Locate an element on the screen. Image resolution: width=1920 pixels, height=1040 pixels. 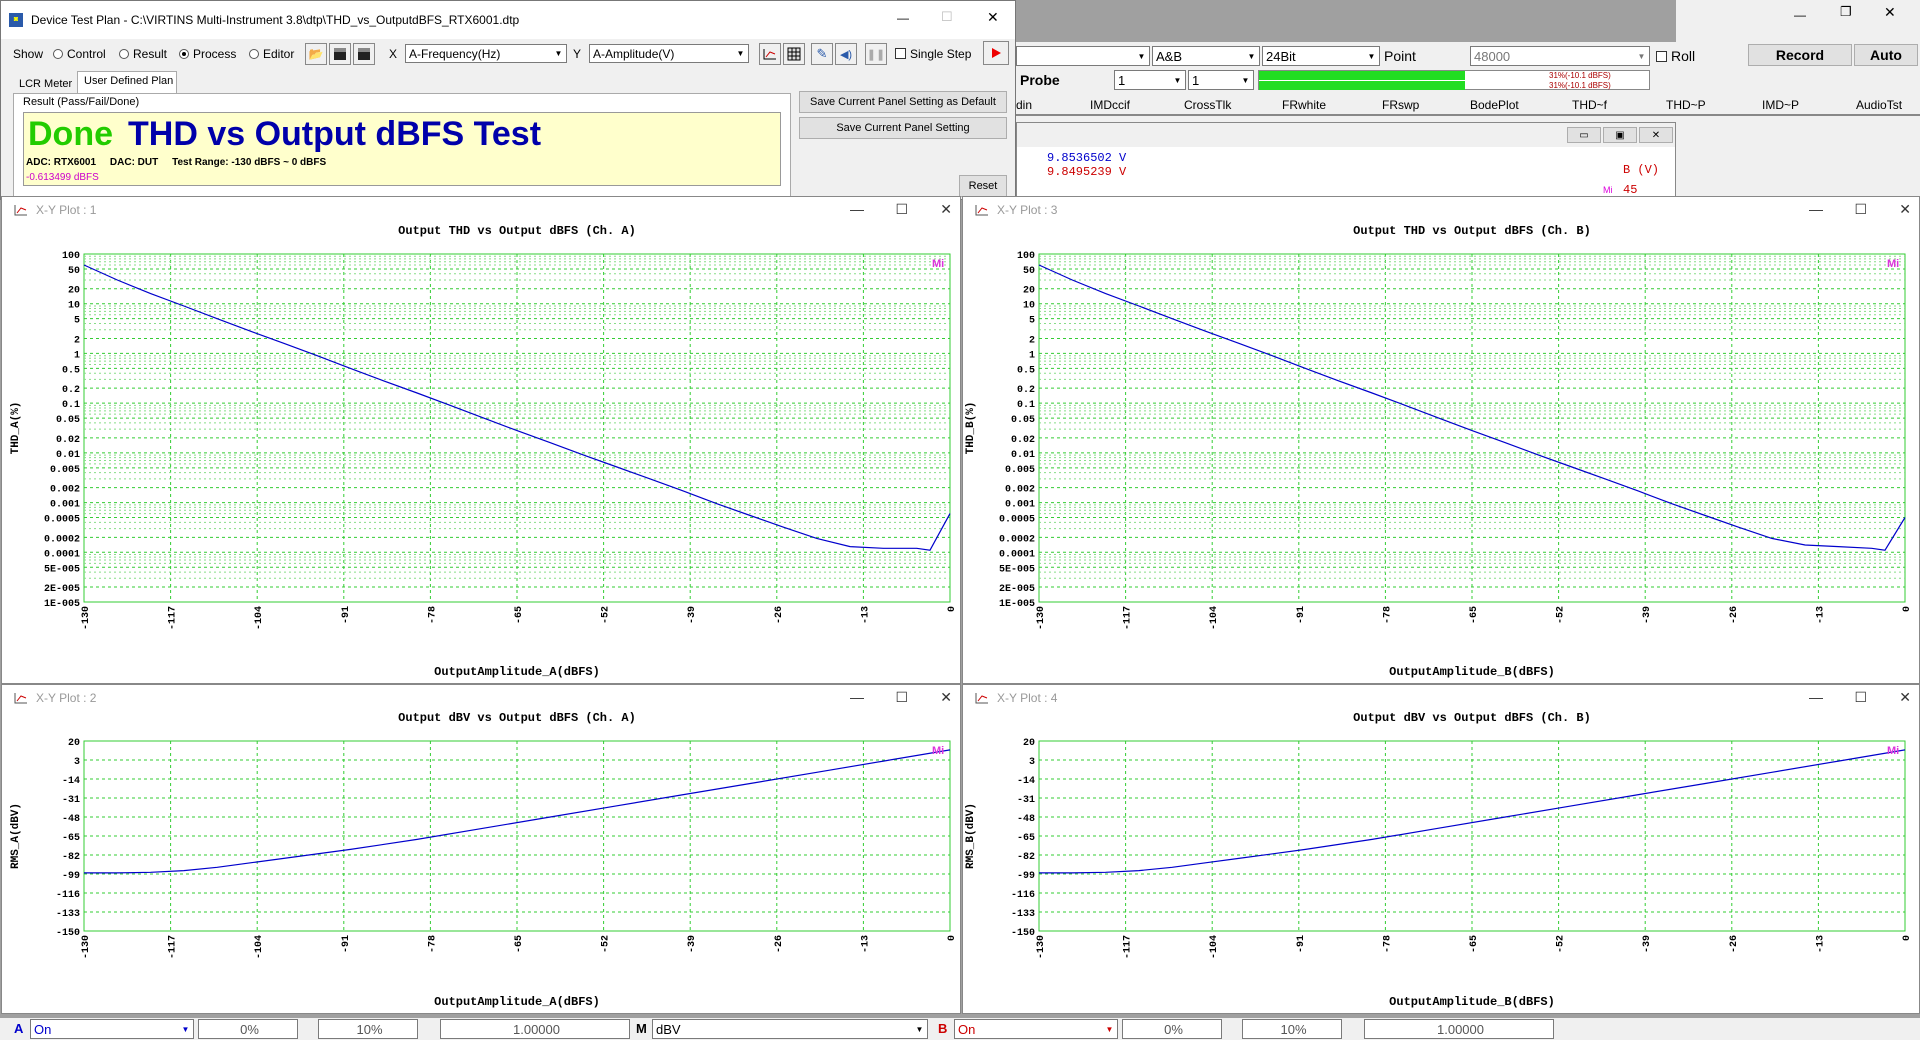
tab-crosstlk: CrossTlk is located at coordinates (1207, 105).